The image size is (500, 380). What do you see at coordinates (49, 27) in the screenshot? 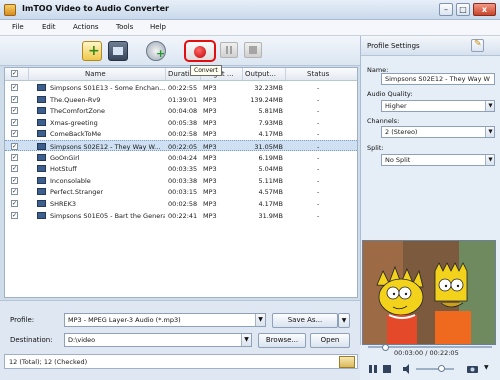
I see `menu-edit: Edit` at bounding box center [49, 27].